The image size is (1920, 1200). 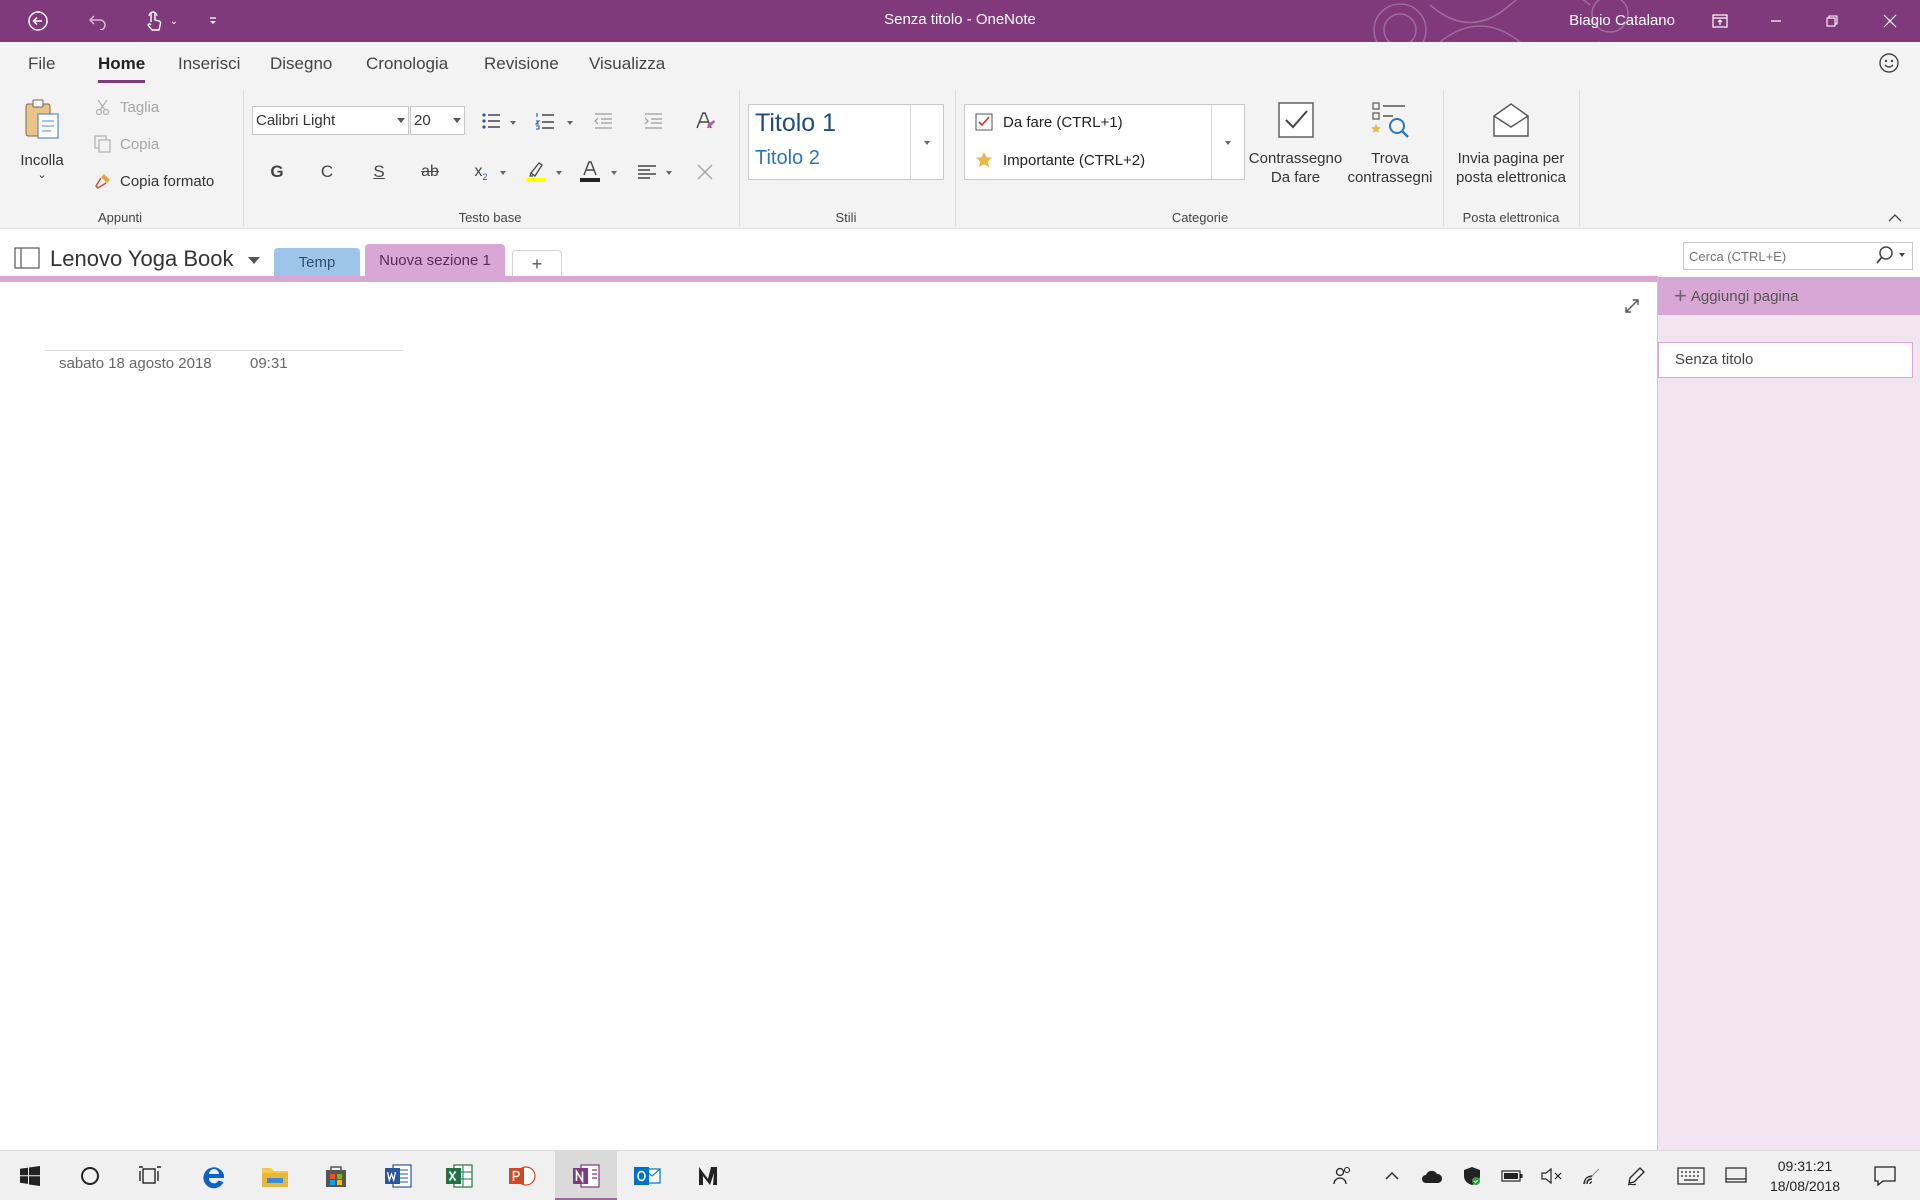 What do you see at coordinates (155, 259) in the screenshot?
I see `notebook-picker: Lenovo Yoga Book` at bounding box center [155, 259].